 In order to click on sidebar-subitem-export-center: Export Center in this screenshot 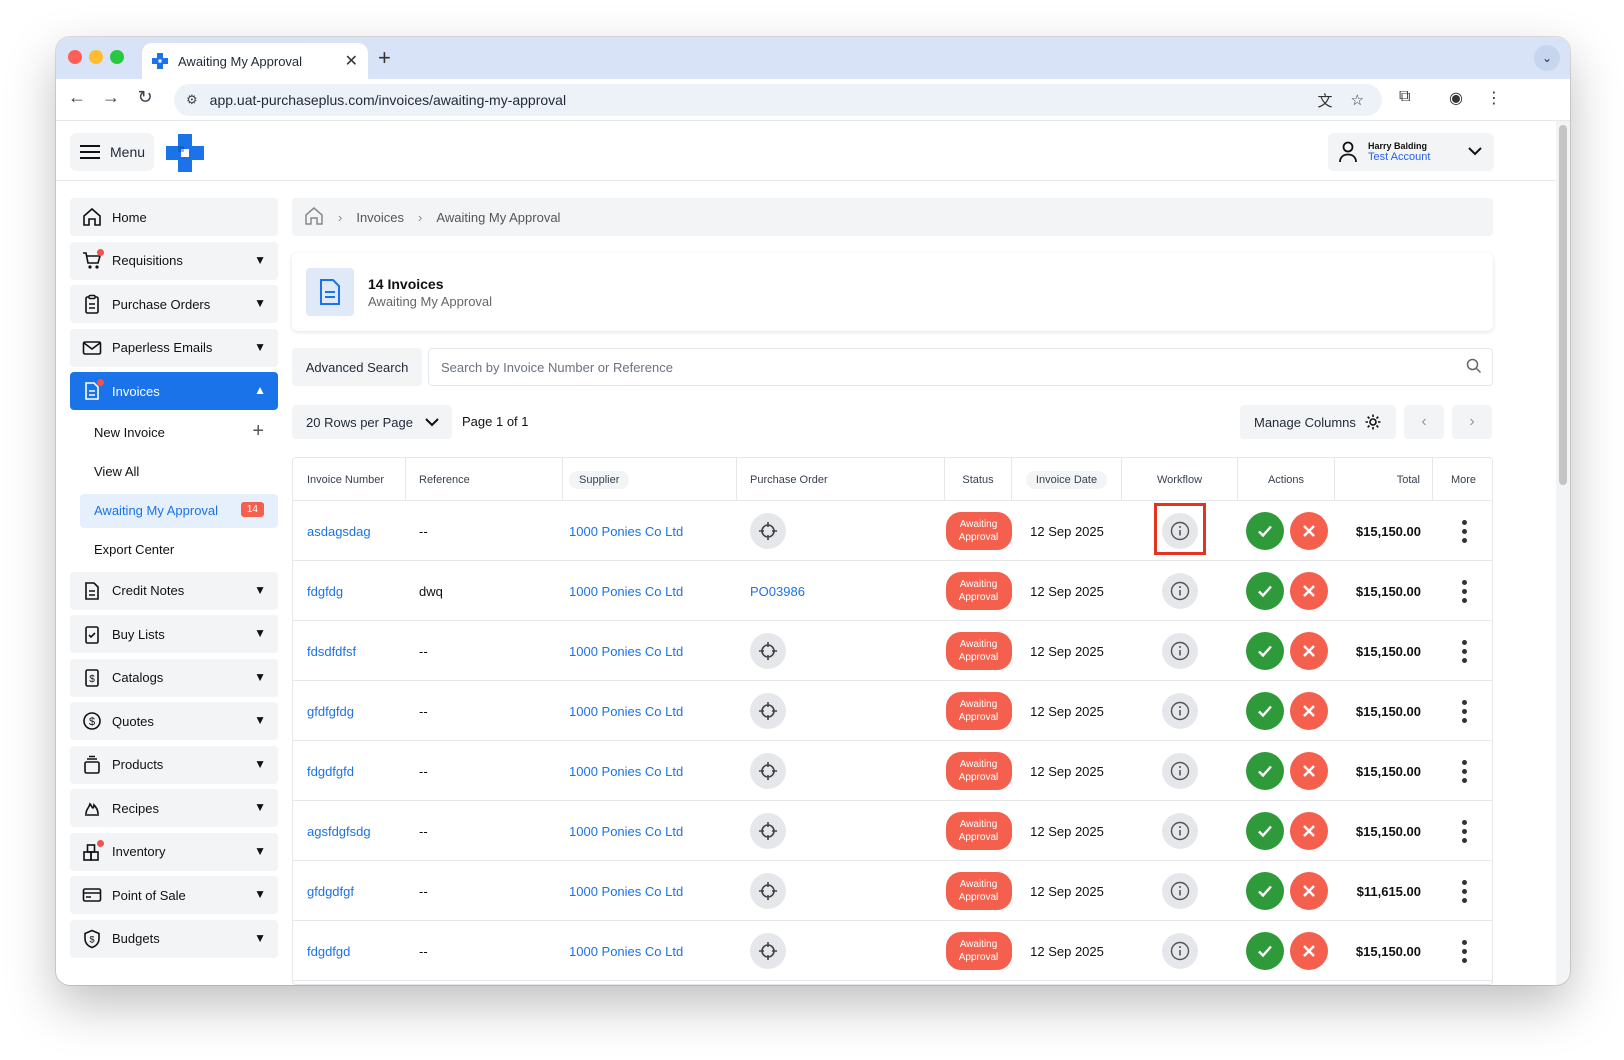, I will do `click(179, 550)`.